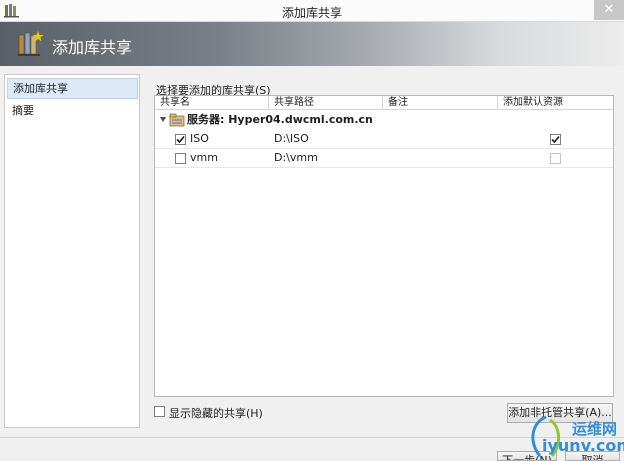 Image resolution: width=624 pixels, height=461 pixels. What do you see at coordinates (280, 119) in the screenshot?
I see `server-label: 服务器: Hyper04.dwcml.com.cn` at bounding box center [280, 119].